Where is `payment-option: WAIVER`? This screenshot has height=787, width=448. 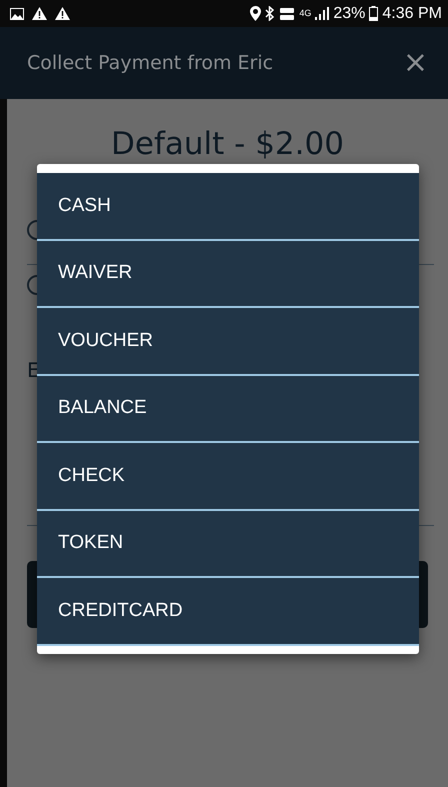 payment-option: WAIVER is located at coordinates (228, 274).